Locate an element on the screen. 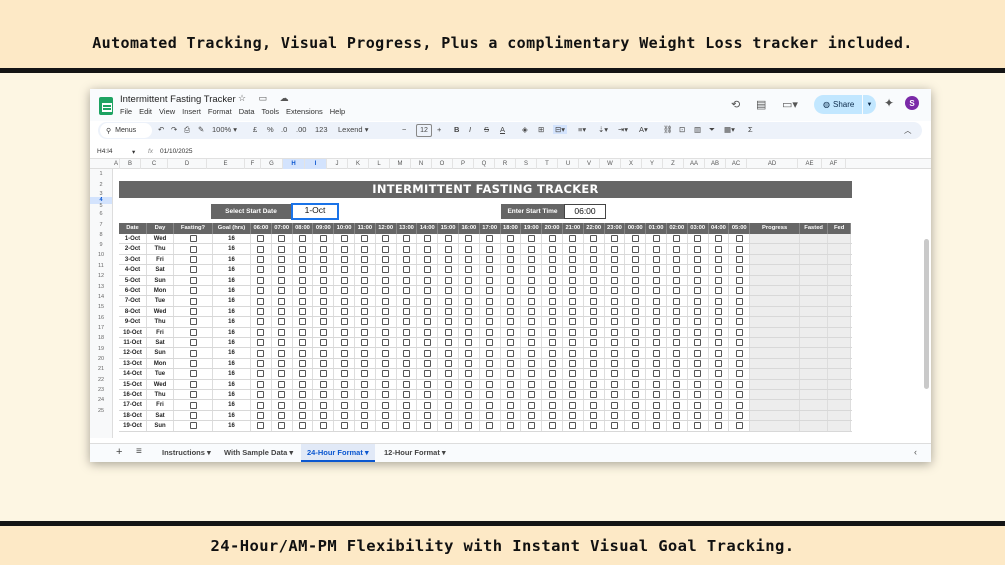 The width and height of the screenshot is (1005, 565). column-header-l: L is located at coordinates (379, 164).